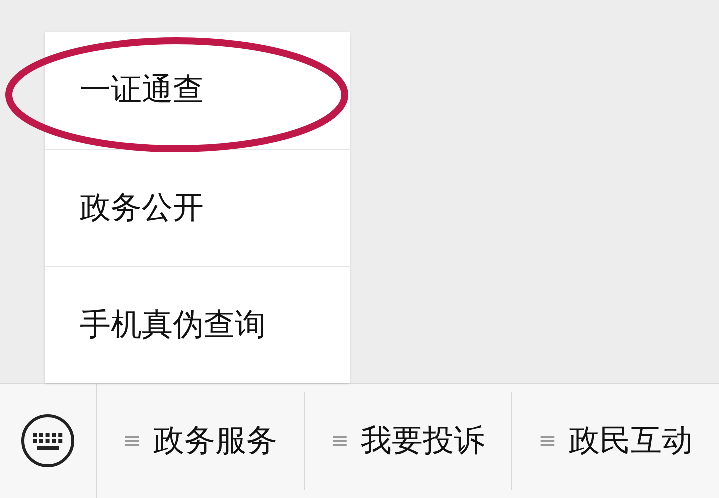  Describe the element at coordinates (615, 441) in the screenshot. I see `menu-tab: ≡ 政民互动` at that location.